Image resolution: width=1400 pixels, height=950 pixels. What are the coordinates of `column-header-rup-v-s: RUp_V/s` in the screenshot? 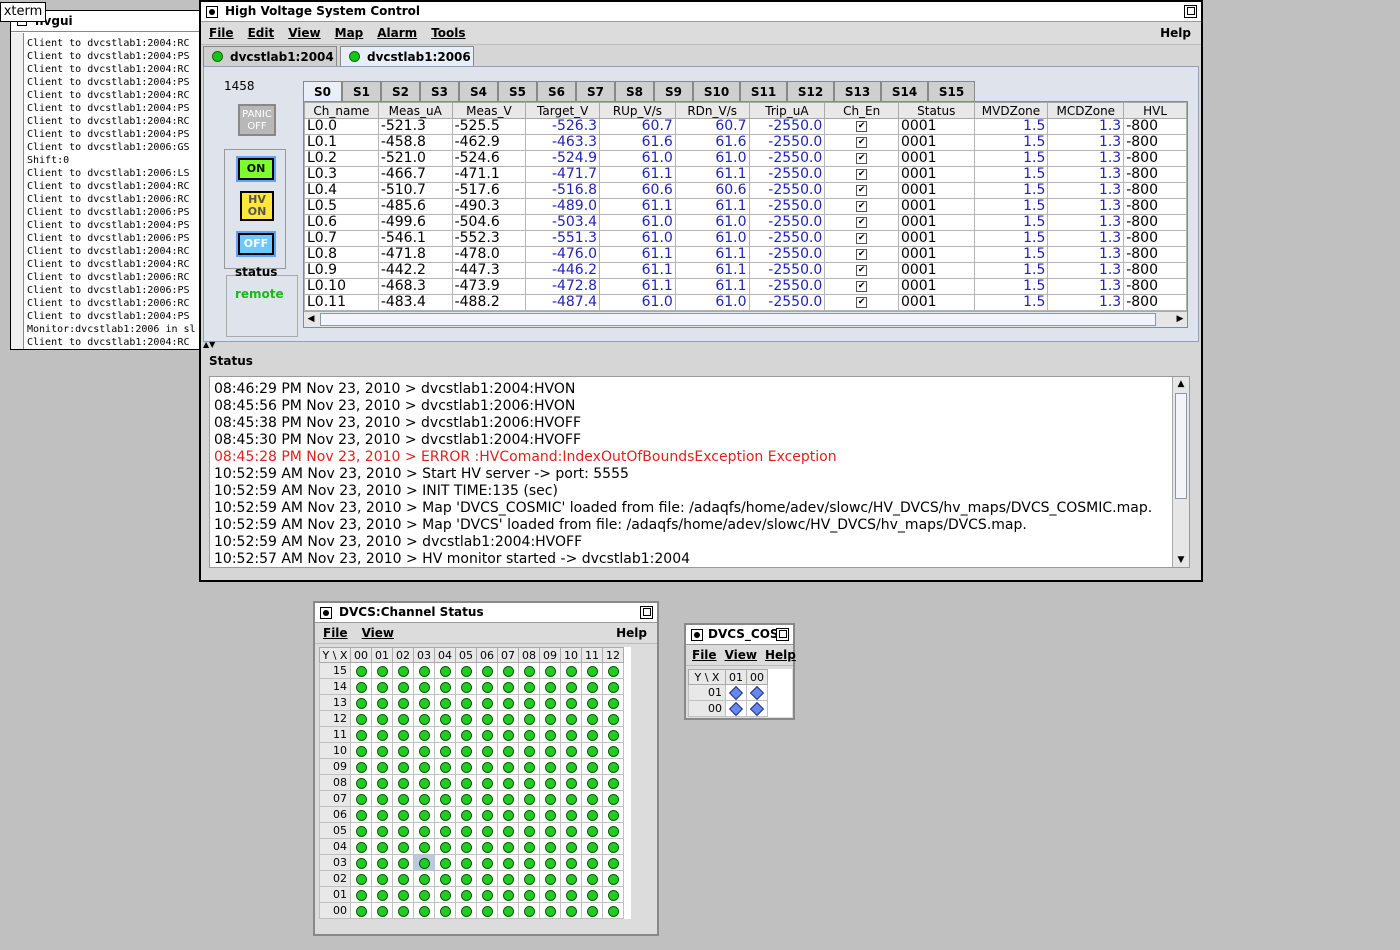 It's located at (637, 110).